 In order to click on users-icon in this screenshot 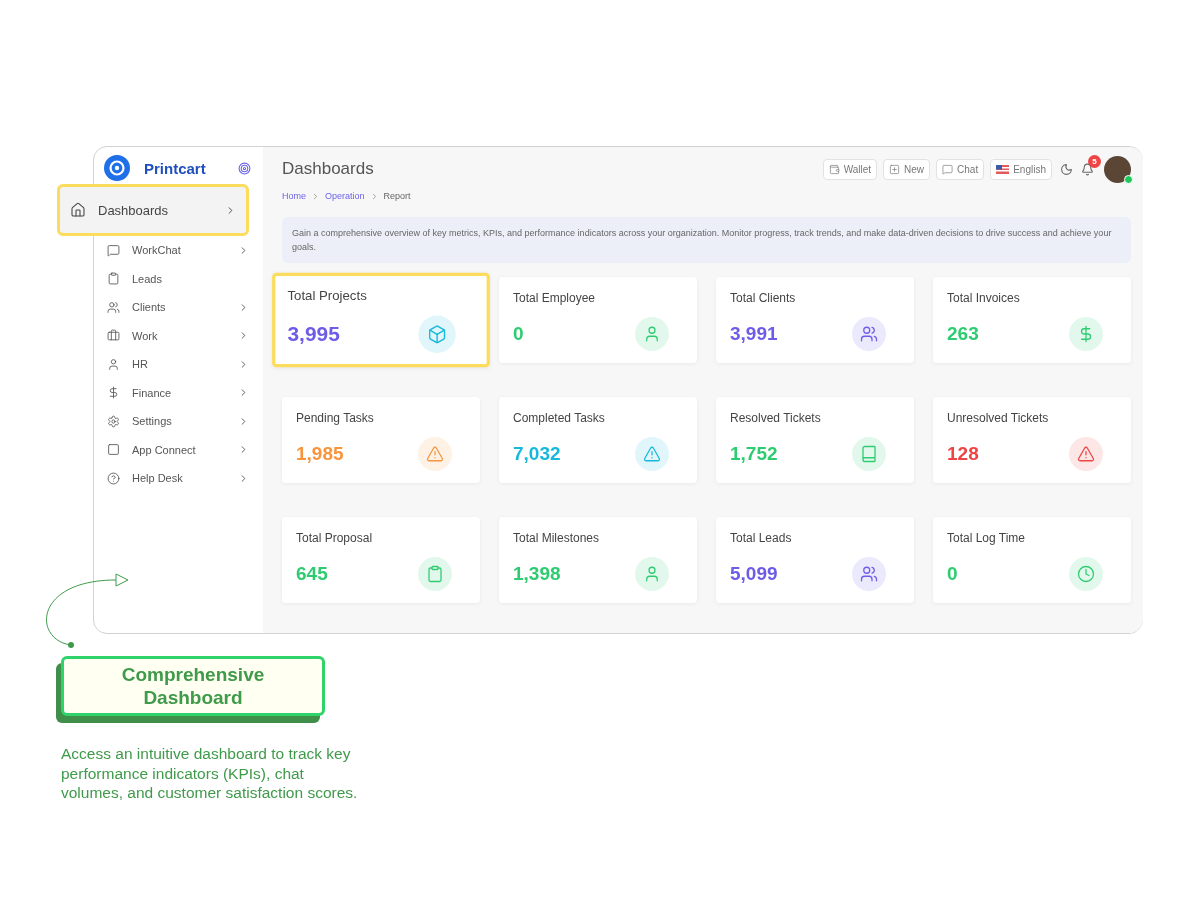, I will do `click(113, 307)`.